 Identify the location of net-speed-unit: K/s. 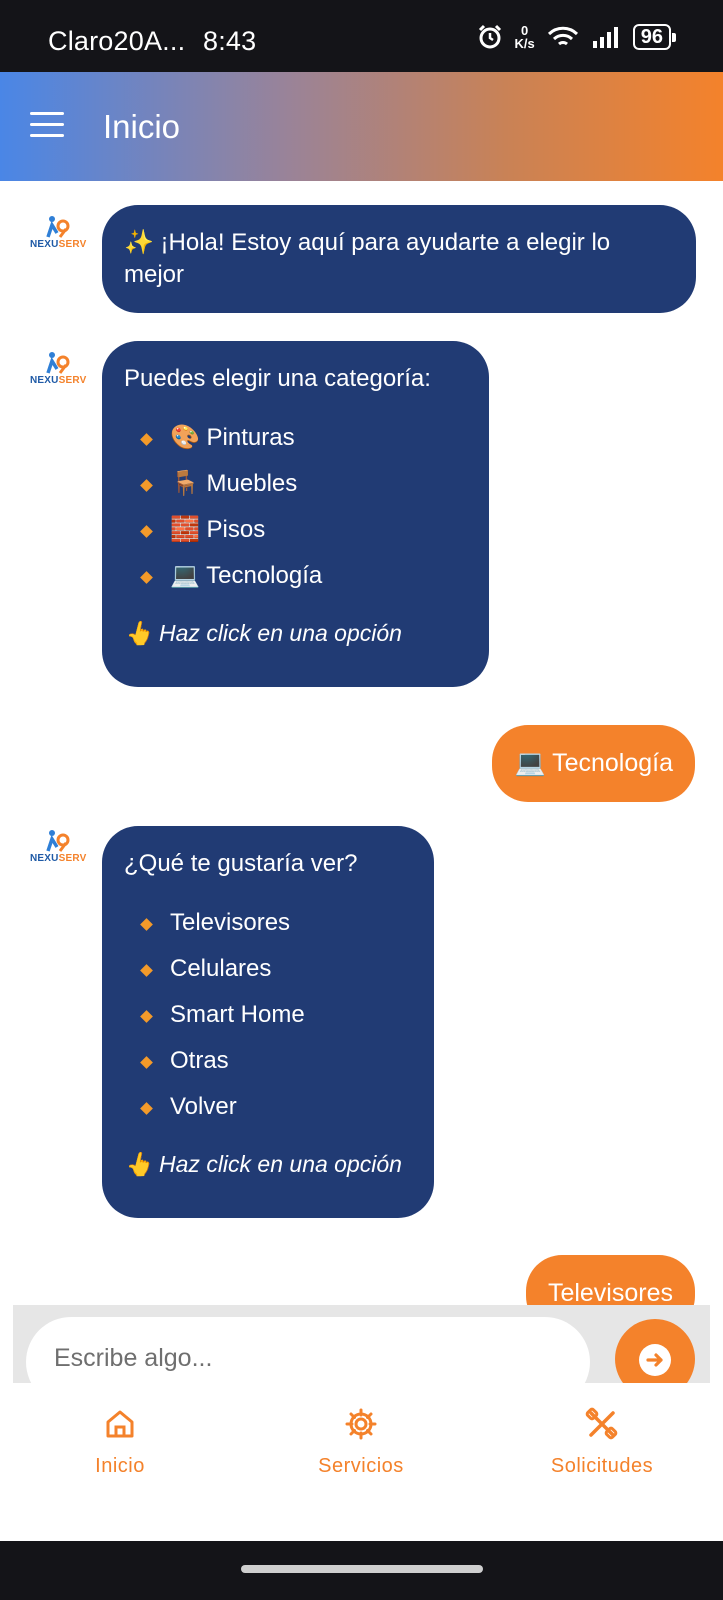
(524, 43).